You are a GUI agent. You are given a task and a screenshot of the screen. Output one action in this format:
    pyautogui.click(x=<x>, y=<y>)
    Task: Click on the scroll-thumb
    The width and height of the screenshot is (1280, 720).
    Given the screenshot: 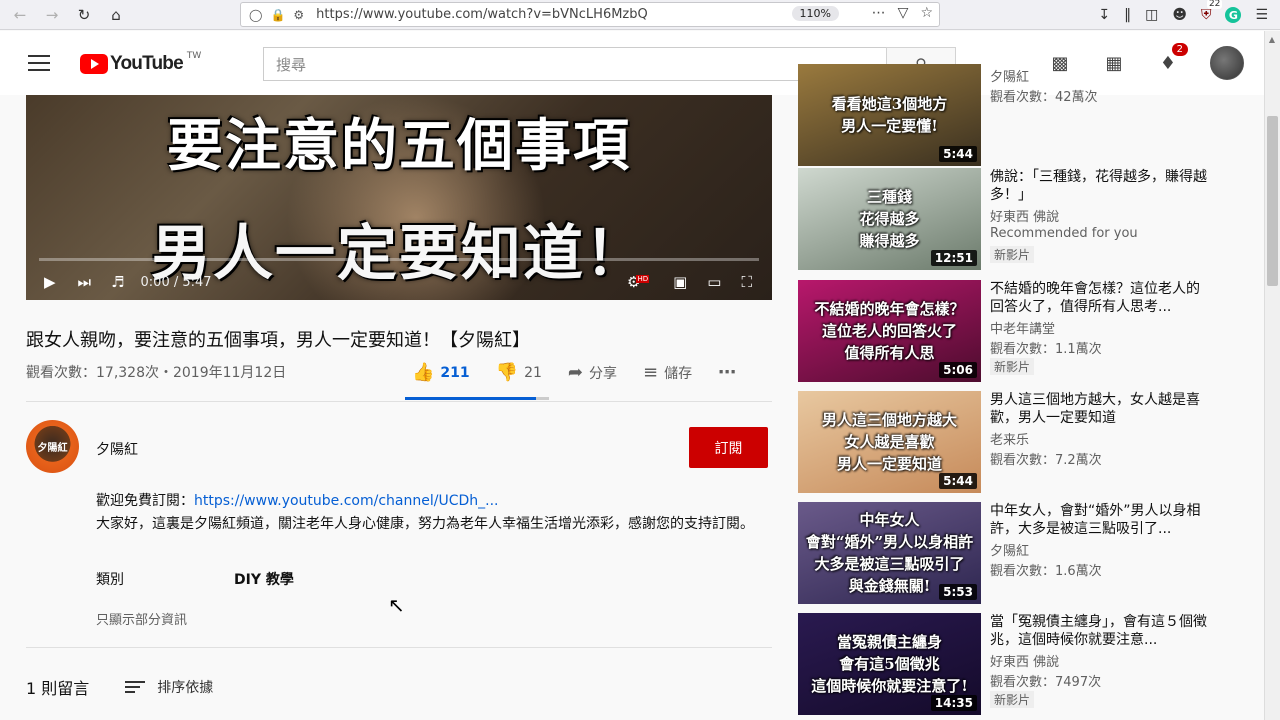 What is the action you would take?
    pyautogui.click(x=1272, y=201)
    